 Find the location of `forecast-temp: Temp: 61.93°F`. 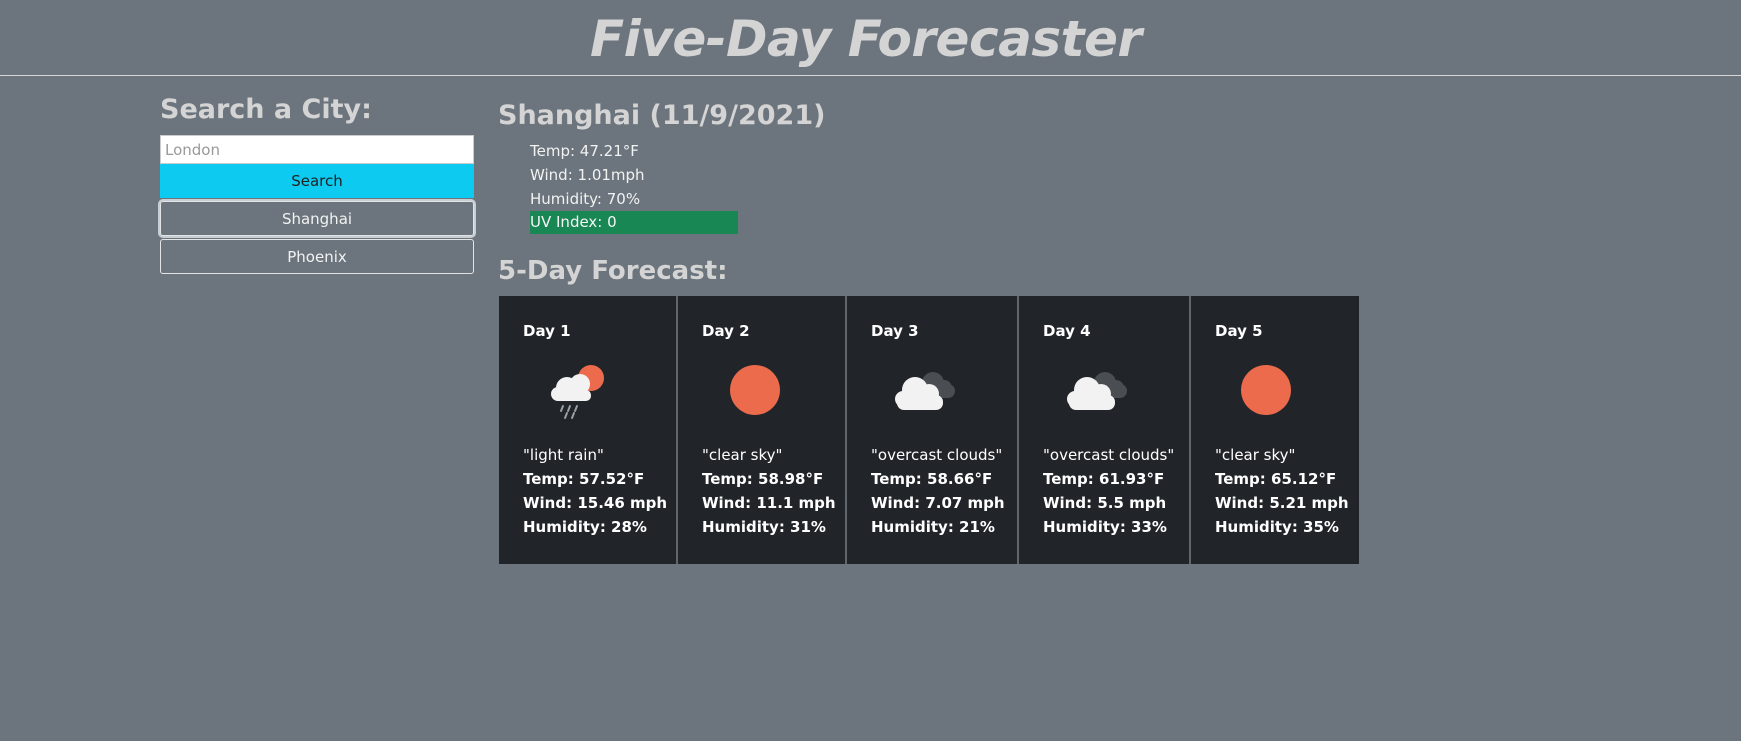

forecast-temp: Temp: 61.93°F is located at coordinates (1104, 479).